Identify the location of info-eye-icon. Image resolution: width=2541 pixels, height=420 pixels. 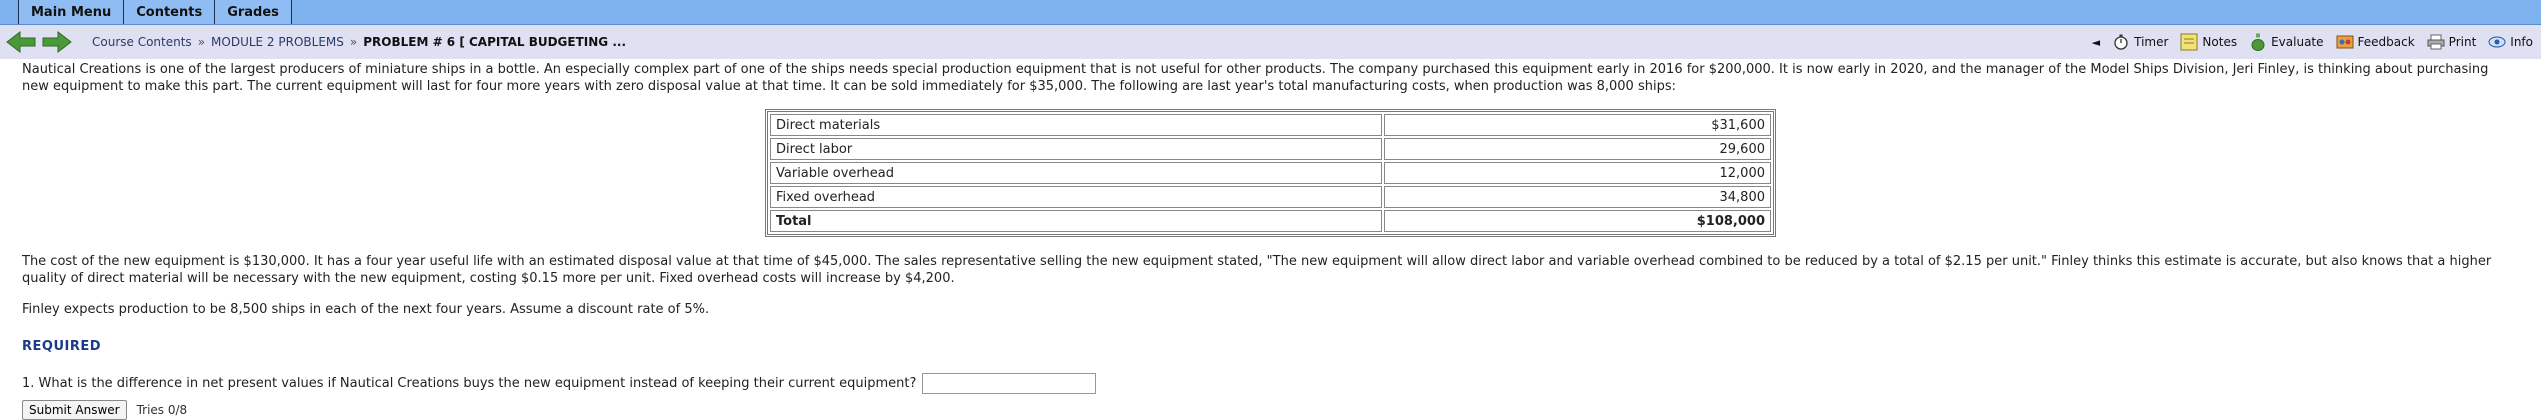
(2497, 42).